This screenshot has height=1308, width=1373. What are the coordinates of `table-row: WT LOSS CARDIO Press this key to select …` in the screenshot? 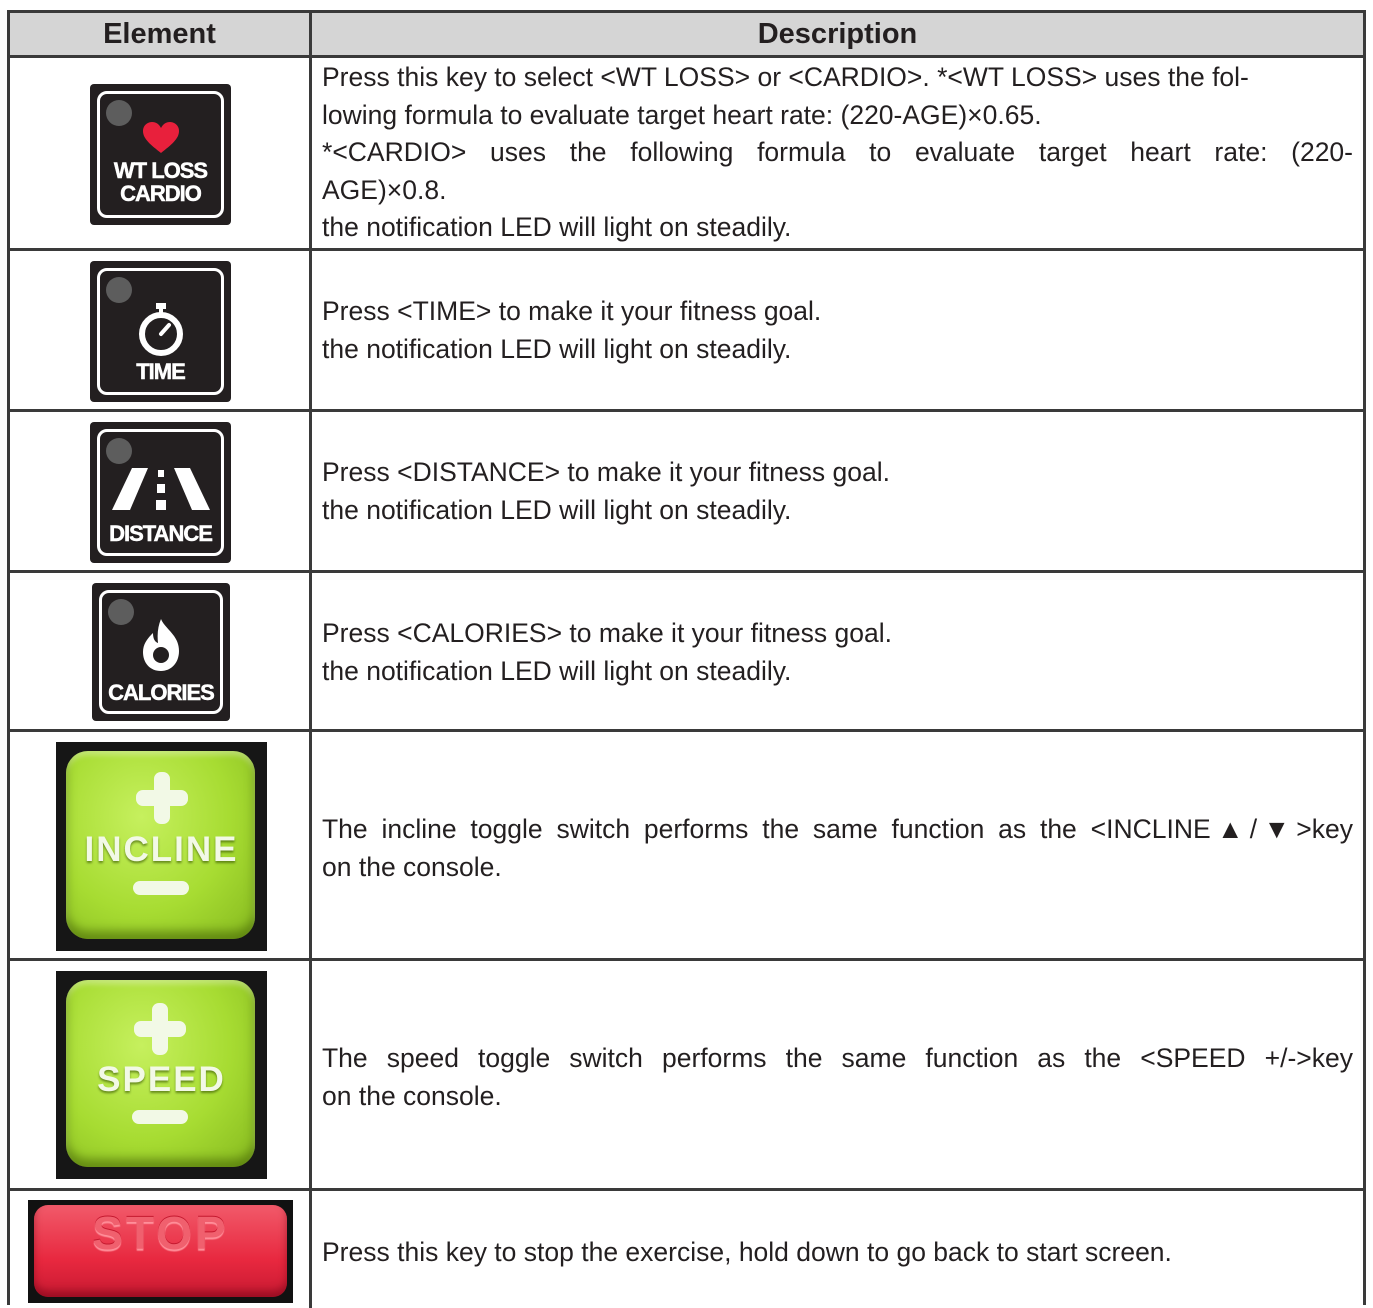 It's located at (686, 154).